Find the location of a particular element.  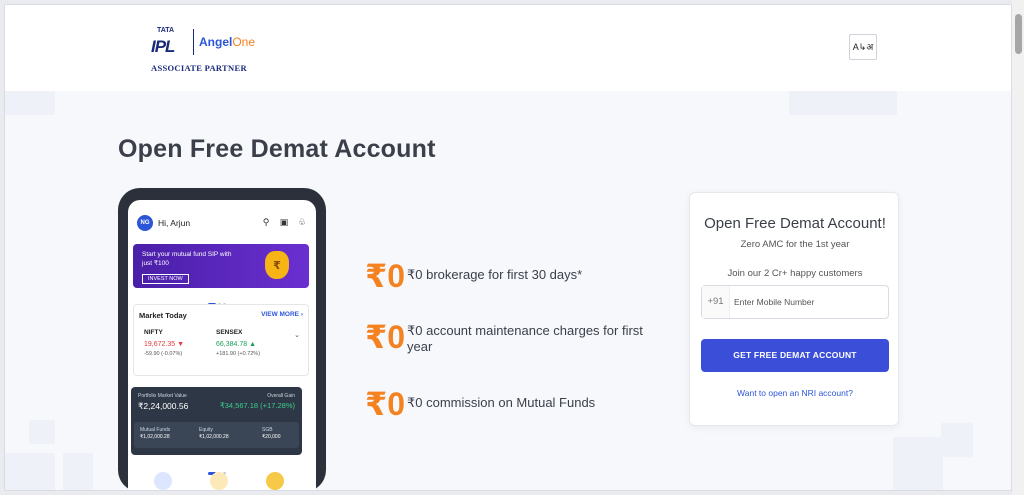

sensex-value: 66,384.78 ▲ is located at coordinates (236, 344).